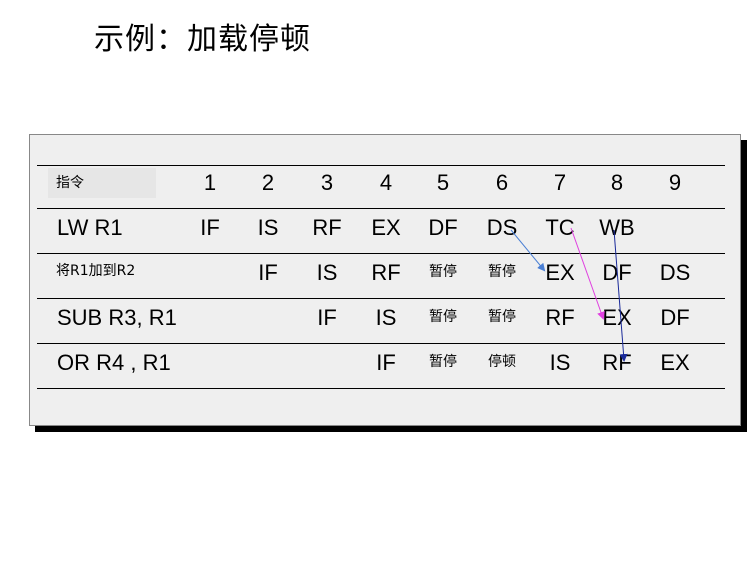  What do you see at coordinates (675, 182) in the screenshot?
I see `cycle-header-9: 9` at bounding box center [675, 182].